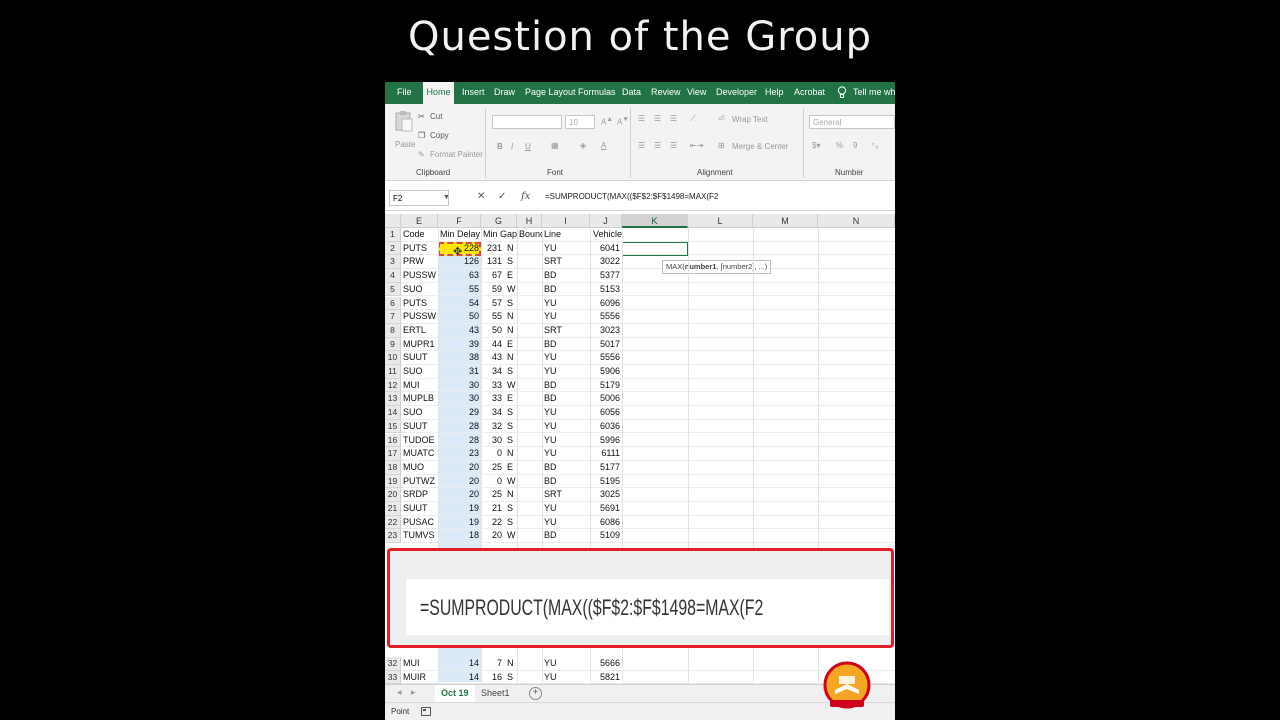  What do you see at coordinates (393, 495) in the screenshot?
I see `row-header: 20` at bounding box center [393, 495].